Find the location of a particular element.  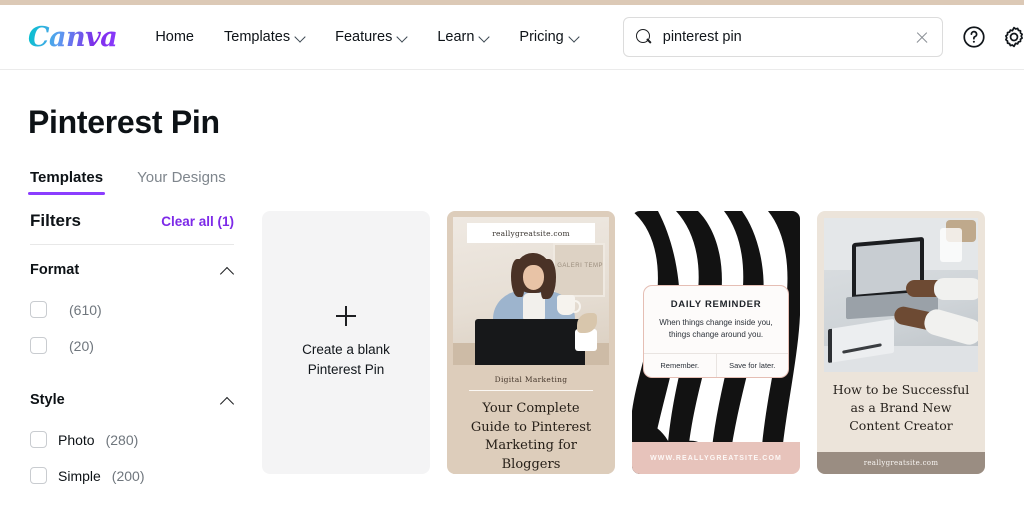

nav-label-home: Home is located at coordinates (174, 37).